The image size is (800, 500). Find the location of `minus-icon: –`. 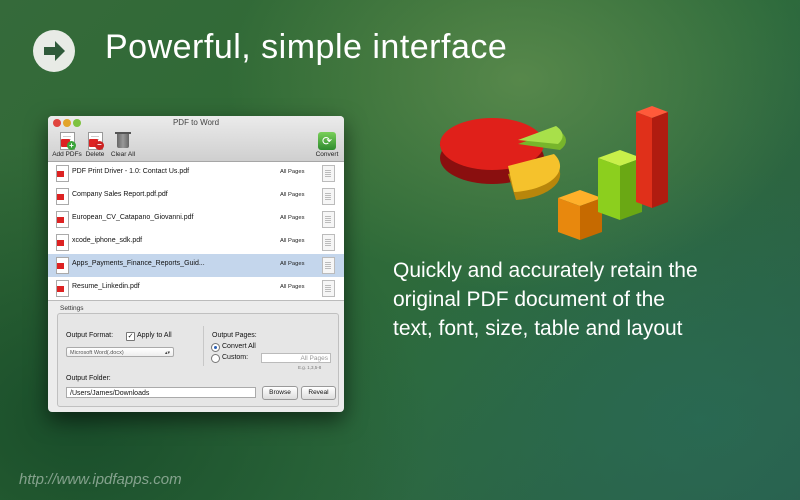

minus-icon: – is located at coordinates (99, 145).